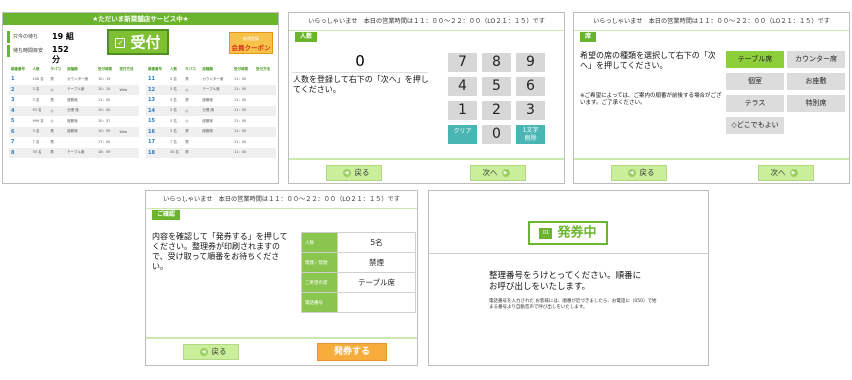 The width and height of the screenshot is (852, 380). Describe the element at coordinates (462, 86) in the screenshot. I see `key-4: 4` at that location.